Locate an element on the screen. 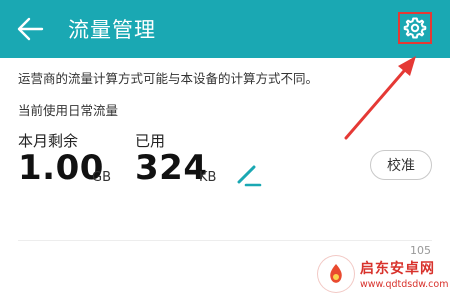 The height and width of the screenshot is (300, 450). stat-value: 105 is located at coordinates (420, 250).